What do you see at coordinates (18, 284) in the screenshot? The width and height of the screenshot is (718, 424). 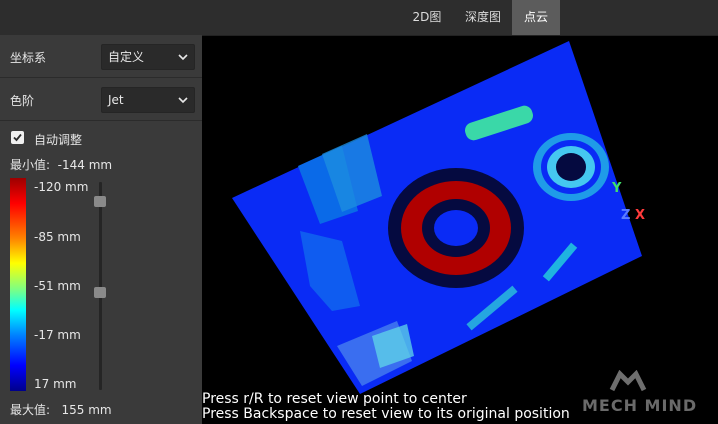 I see `jet-colorbar` at bounding box center [18, 284].